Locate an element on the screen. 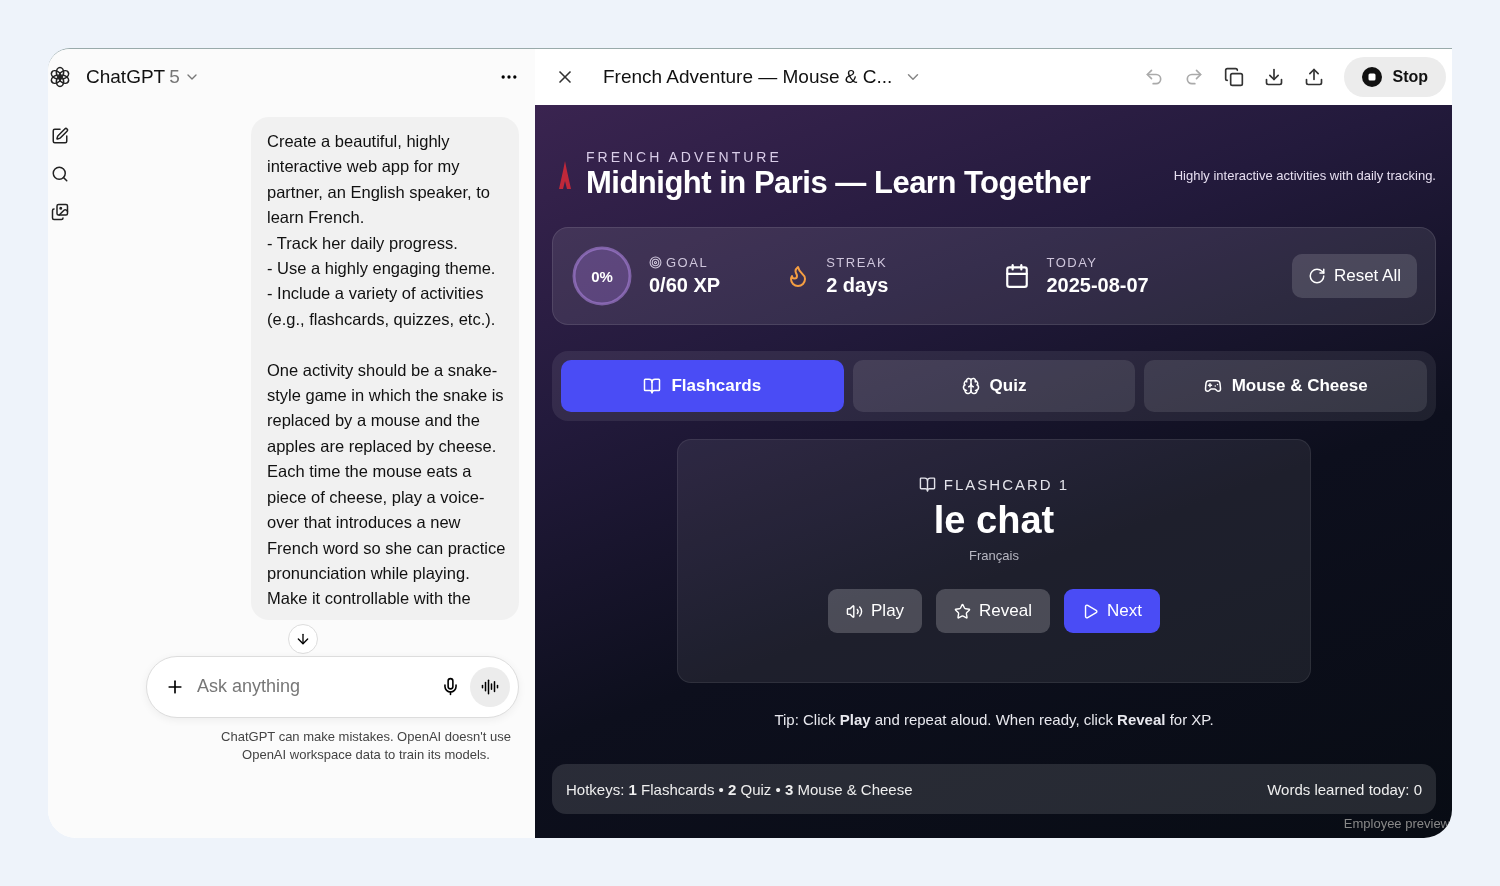  brain-icon is located at coordinates (970, 386).